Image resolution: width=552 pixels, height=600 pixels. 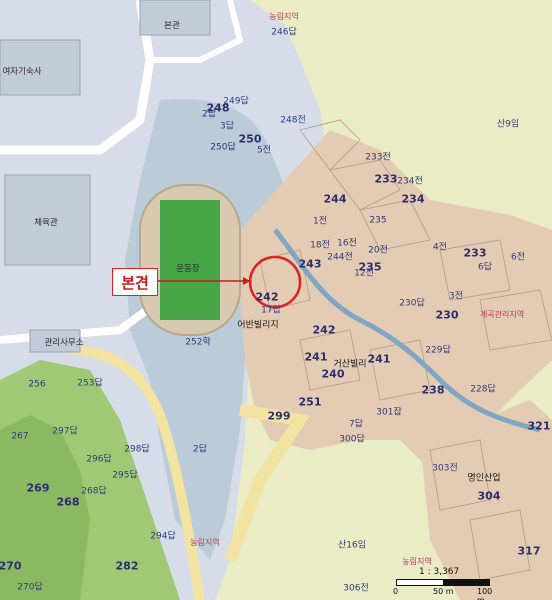 I want to click on label-parcel: 234, so click(x=413, y=199).